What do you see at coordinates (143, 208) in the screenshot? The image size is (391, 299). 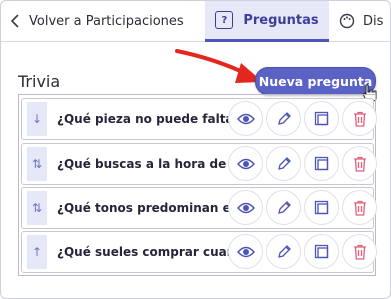 I see `question-text: ¿Qué tonos predominan en` at bounding box center [143, 208].